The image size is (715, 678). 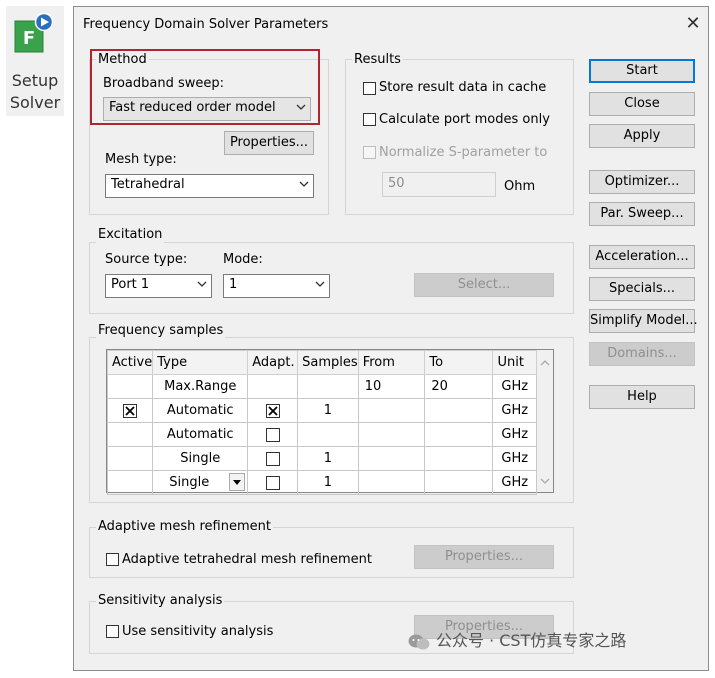 I want to click on table-row: Automatic GHz, so click(x=321, y=434).